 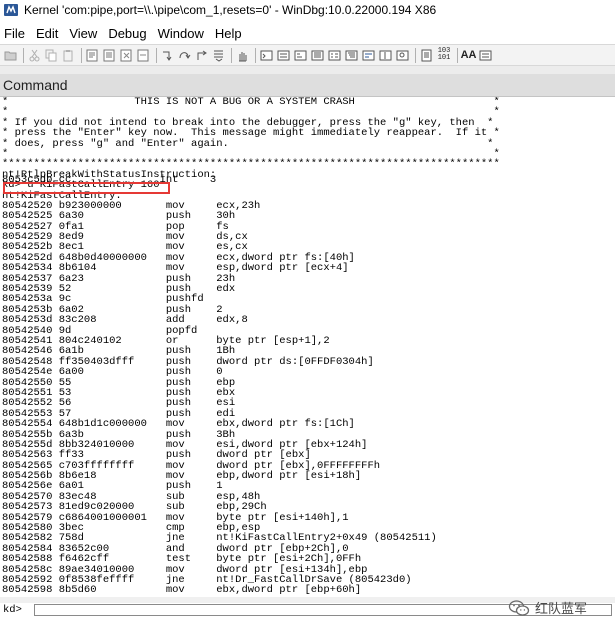 I want to click on open-file-icon, so click(x=10, y=55).